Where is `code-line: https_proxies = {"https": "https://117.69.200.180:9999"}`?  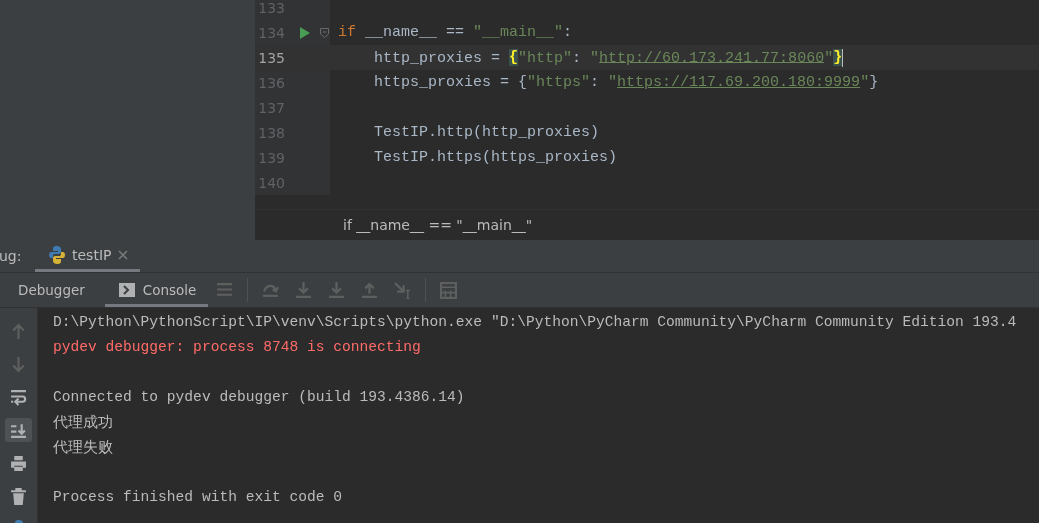 code-line: https_proxies = {"https": "https://117.69.200.180:9999"} is located at coordinates (626, 82).